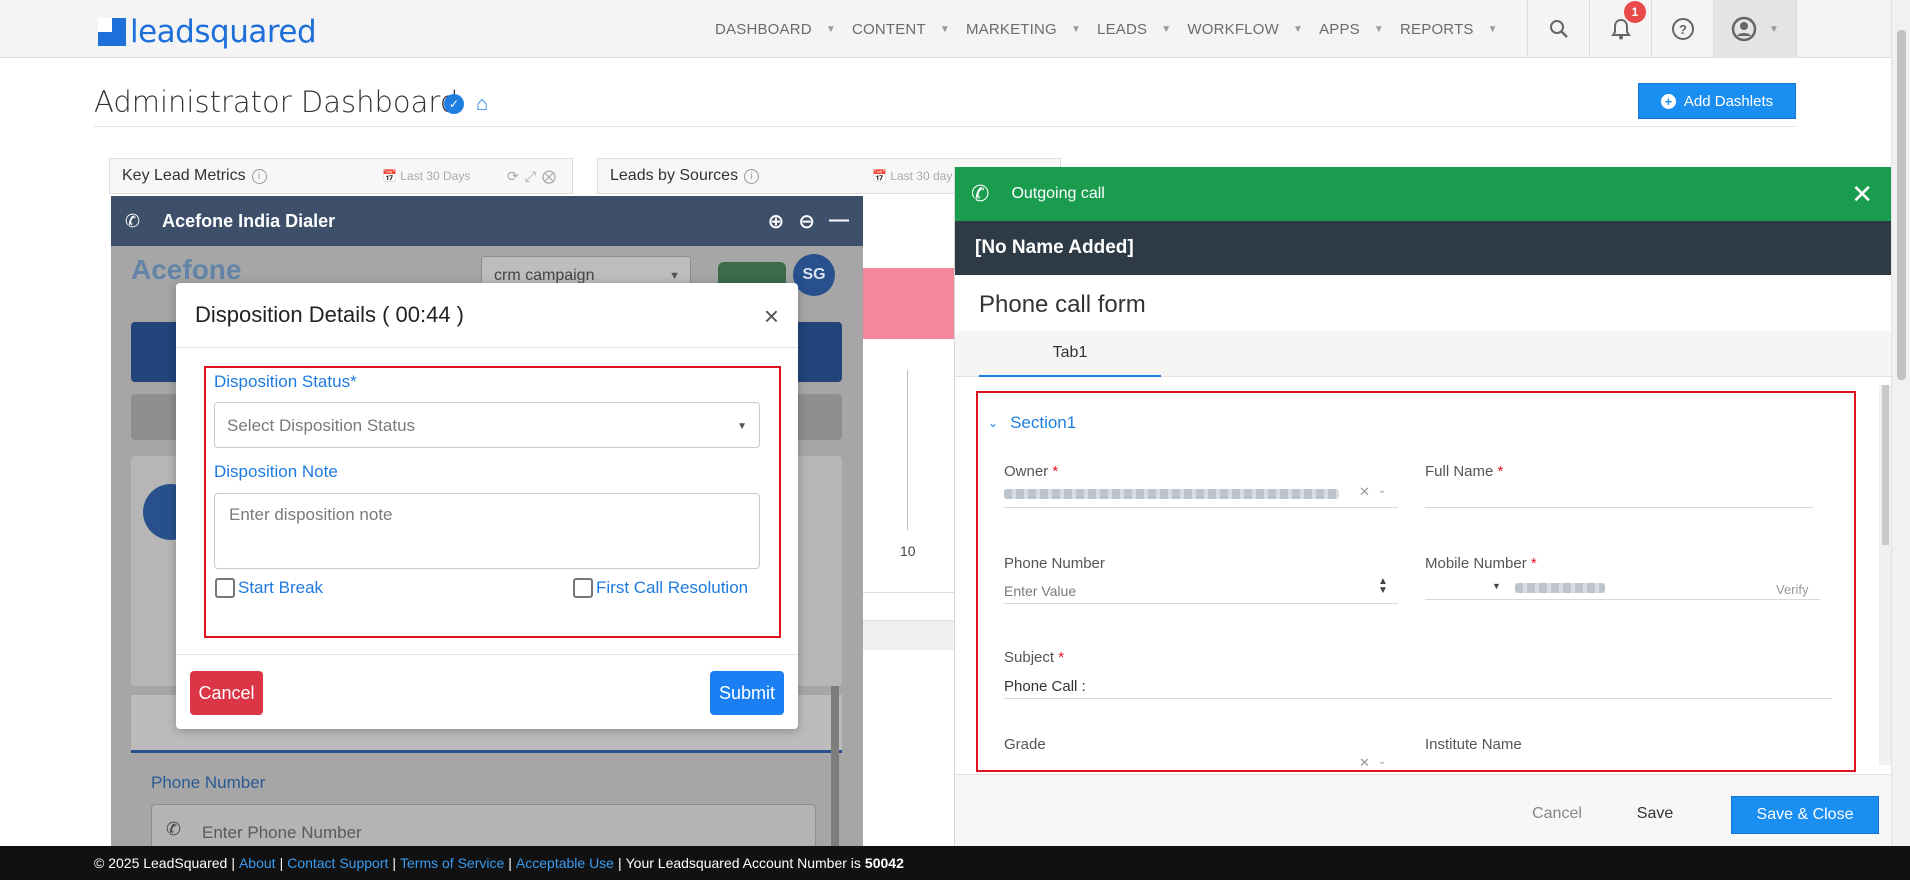  What do you see at coordinates (1558, 29) in the screenshot?
I see `search-icon` at bounding box center [1558, 29].